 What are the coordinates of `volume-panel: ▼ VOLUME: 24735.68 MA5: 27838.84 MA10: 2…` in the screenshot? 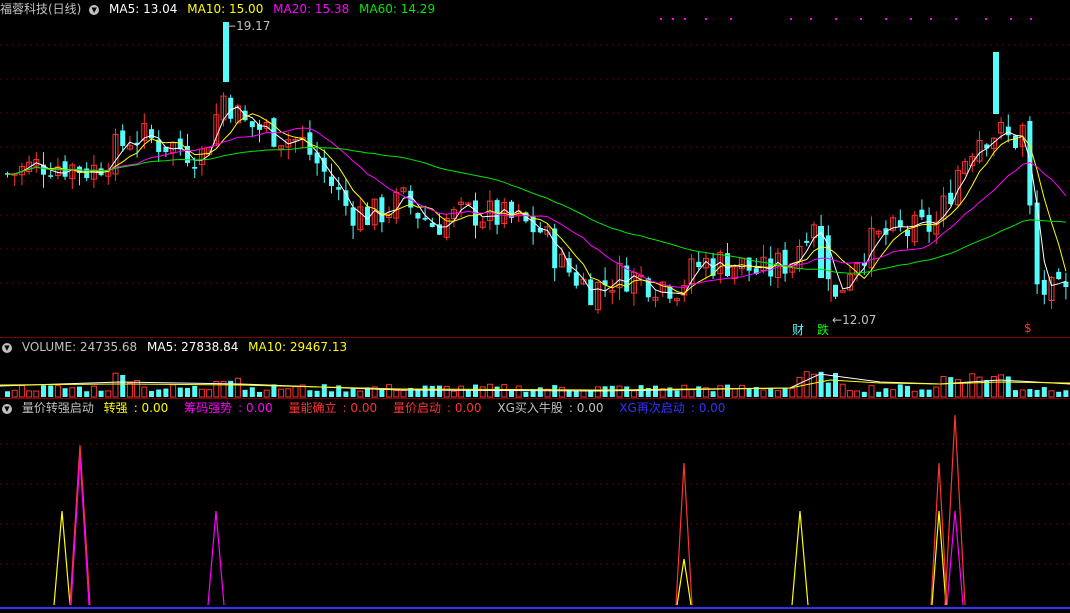 It's located at (535, 368).